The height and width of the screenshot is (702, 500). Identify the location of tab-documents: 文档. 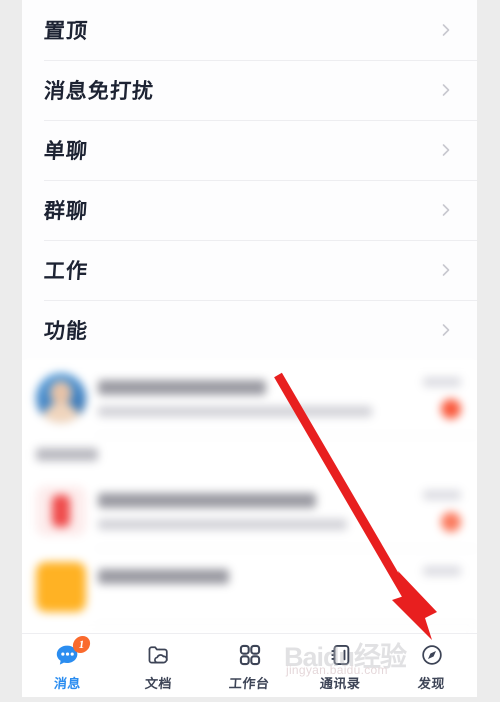
(158, 665).